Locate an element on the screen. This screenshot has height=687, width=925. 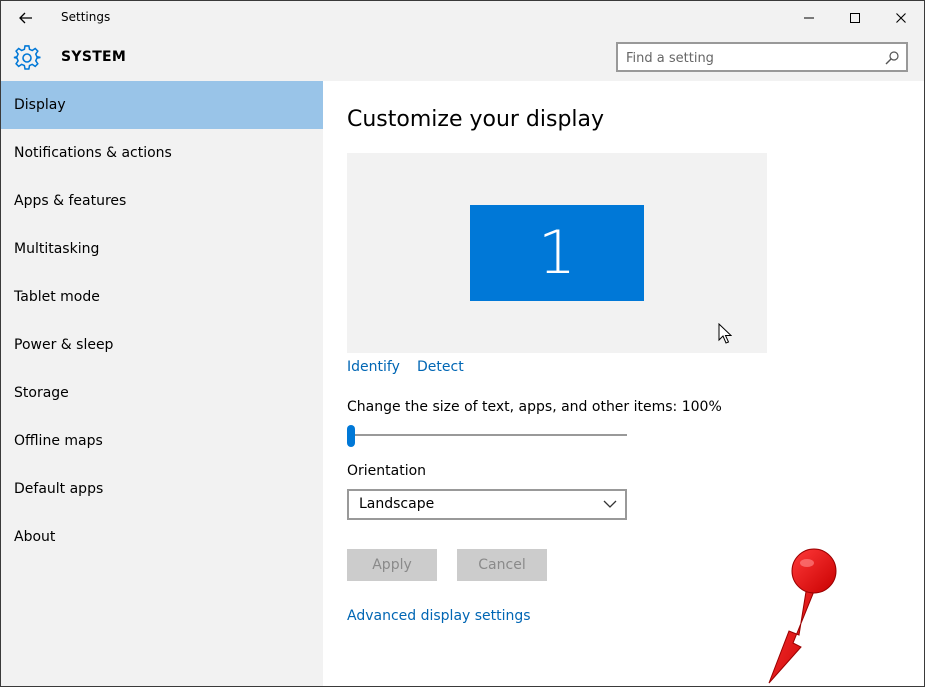
close-button is located at coordinates (901, 18).